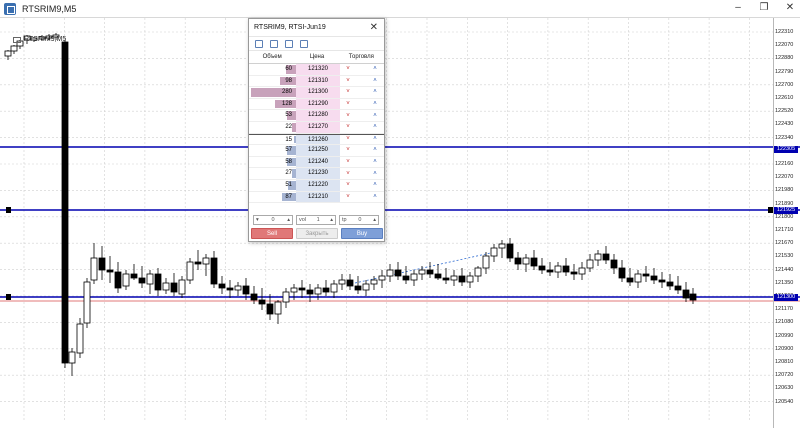 This screenshot has height=438, width=800. I want to click on price-tick-label: 122070, so click(784, 45).